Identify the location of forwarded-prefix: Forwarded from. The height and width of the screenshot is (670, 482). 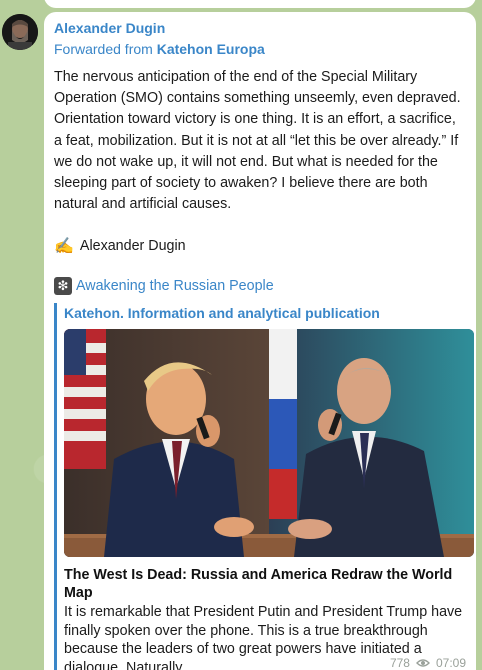
(103, 49).